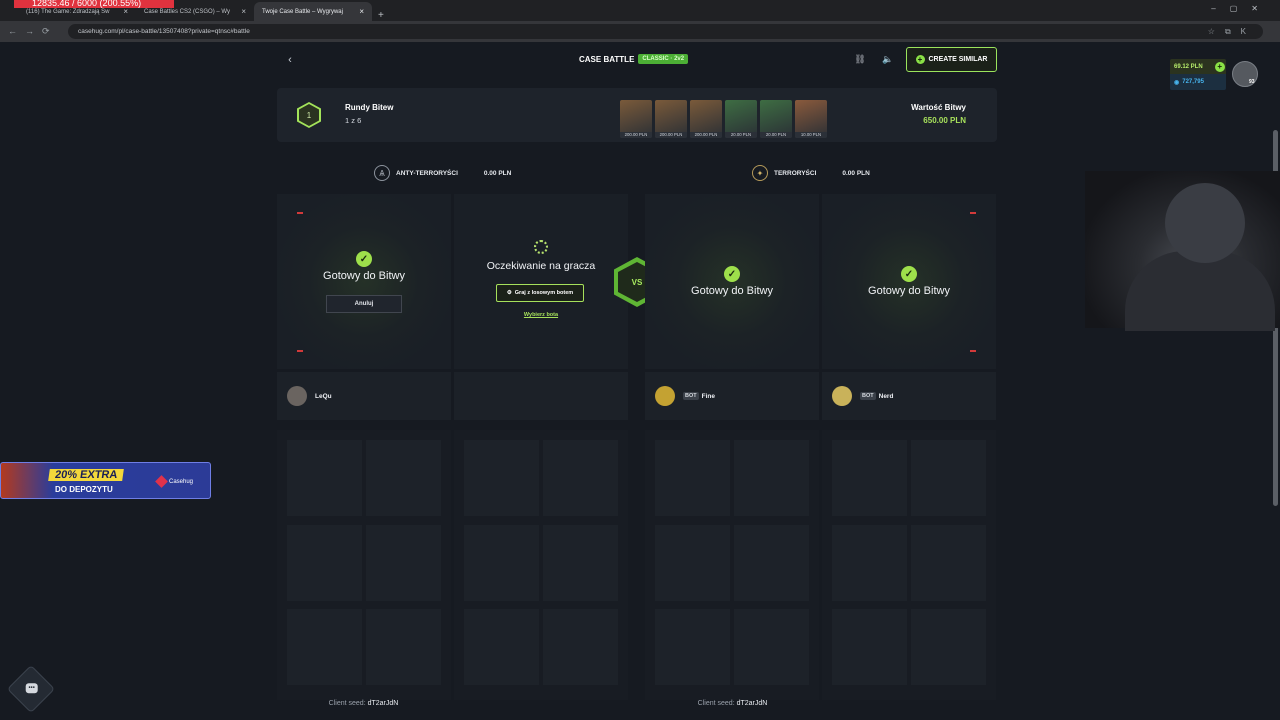 This screenshot has width=1280, height=720. I want to click on team-name: ANTY-TERRORYŚCI, so click(427, 173).